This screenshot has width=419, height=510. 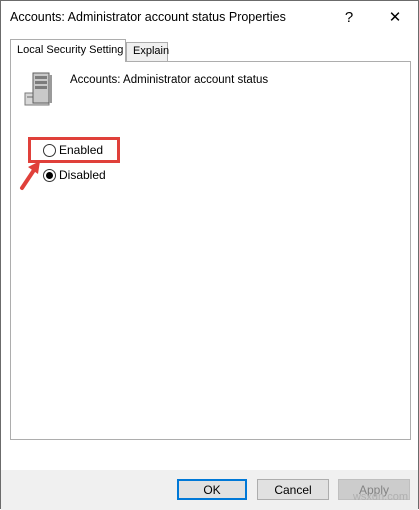 I want to click on disabled-radio-option: Disabled, so click(x=74, y=175).